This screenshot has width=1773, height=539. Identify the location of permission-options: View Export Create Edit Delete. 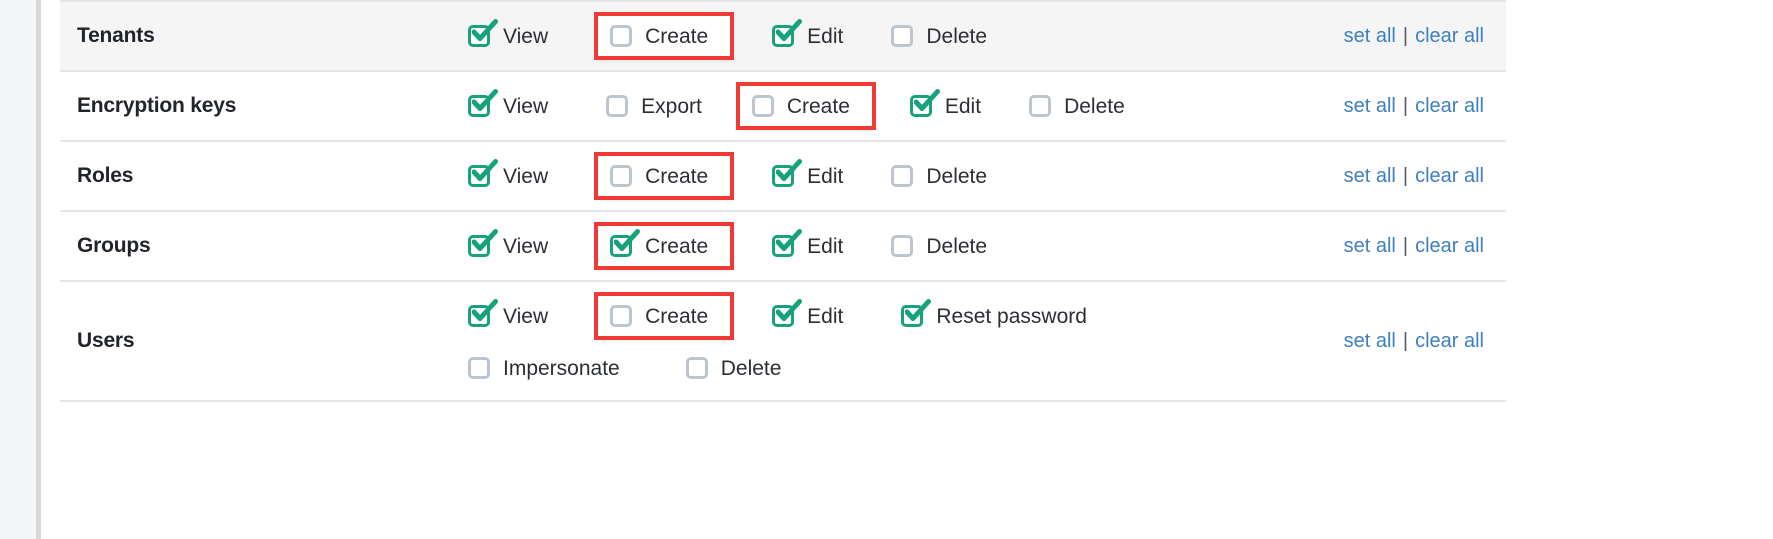
(853, 106).